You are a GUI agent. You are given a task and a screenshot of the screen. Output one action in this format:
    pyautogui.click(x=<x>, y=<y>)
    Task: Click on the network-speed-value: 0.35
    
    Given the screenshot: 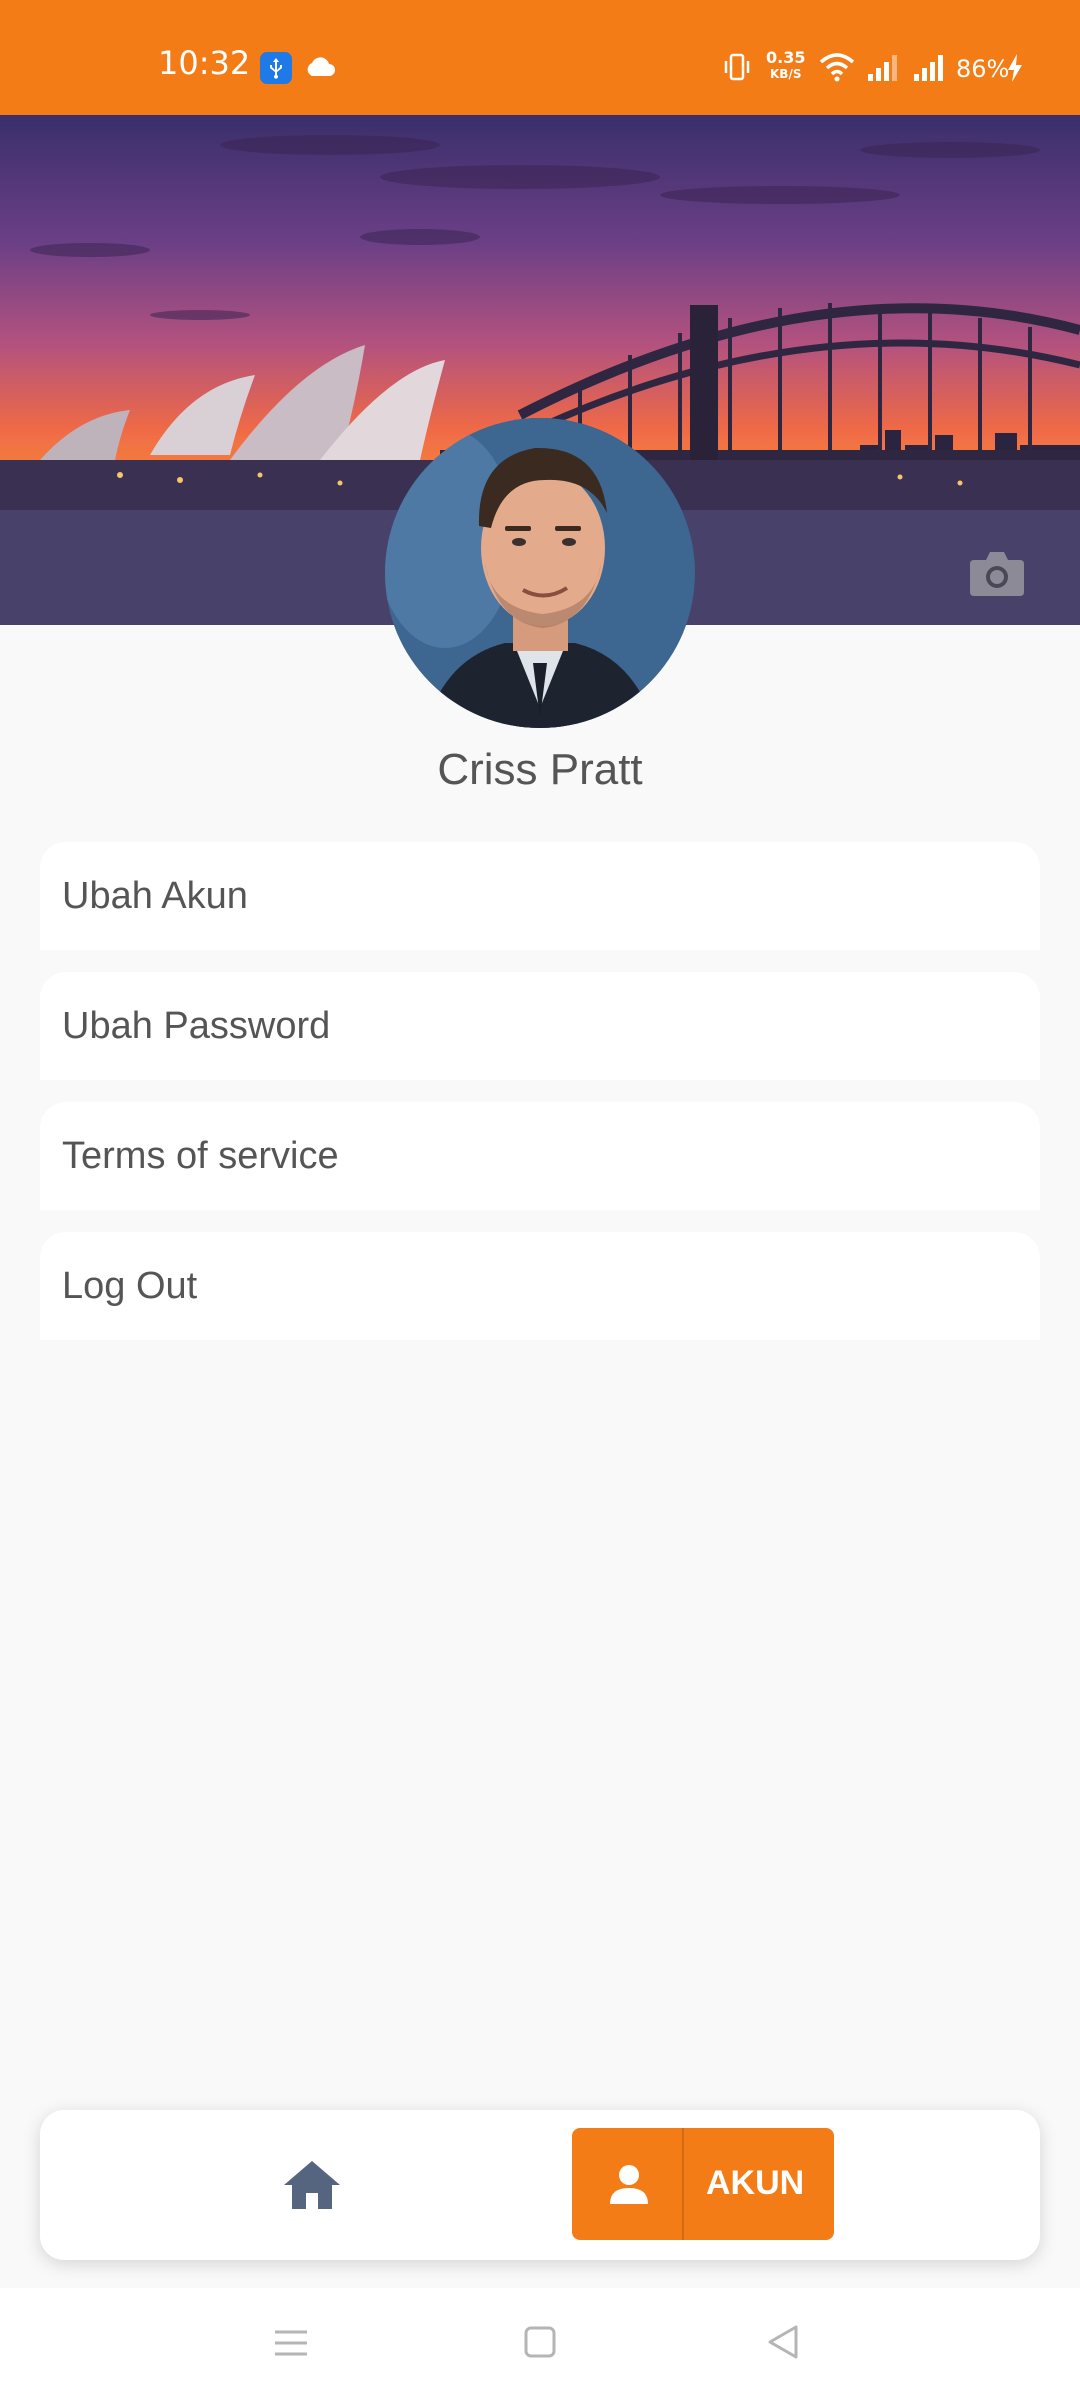 What is the action you would take?
    pyautogui.click(x=786, y=57)
    